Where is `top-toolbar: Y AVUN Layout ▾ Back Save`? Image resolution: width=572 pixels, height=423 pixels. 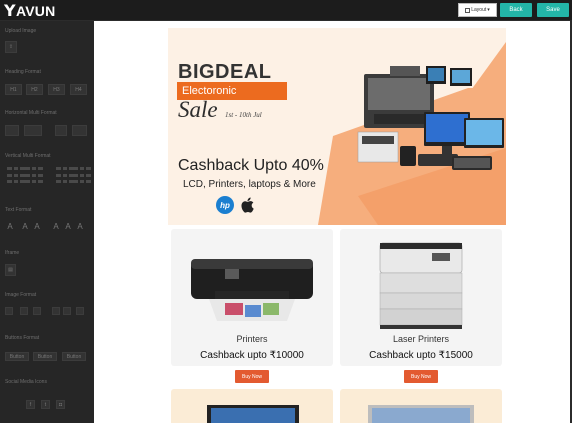 top-toolbar: Y AVUN Layout ▾ Back Save is located at coordinates (286, 10).